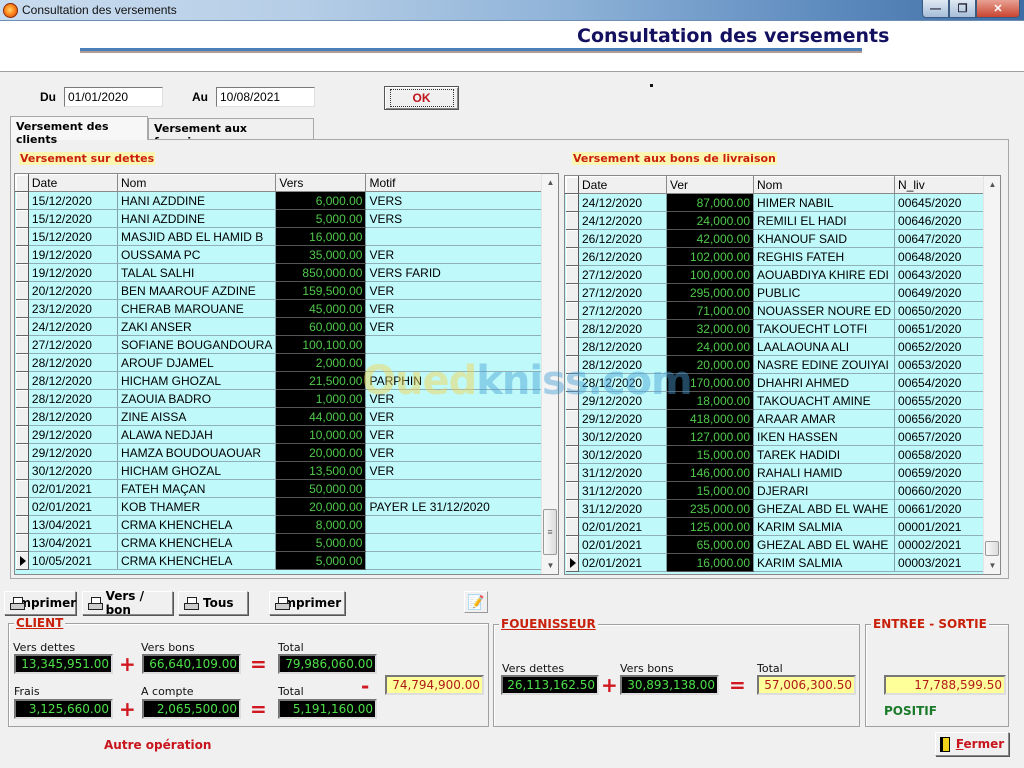 Image resolution: width=1024 pixels, height=768 pixels. What do you see at coordinates (935, 9) in the screenshot?
I see `minimize-button: —` at bounding box center [935, 9].